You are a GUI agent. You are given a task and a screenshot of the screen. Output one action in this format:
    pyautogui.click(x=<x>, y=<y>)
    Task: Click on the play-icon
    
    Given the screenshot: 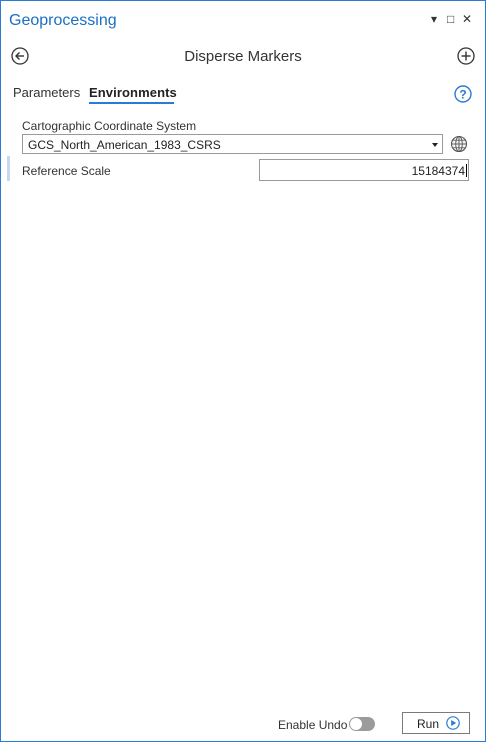 What is the action you would take?
    pyautogui.click(x=453, y=723)
    